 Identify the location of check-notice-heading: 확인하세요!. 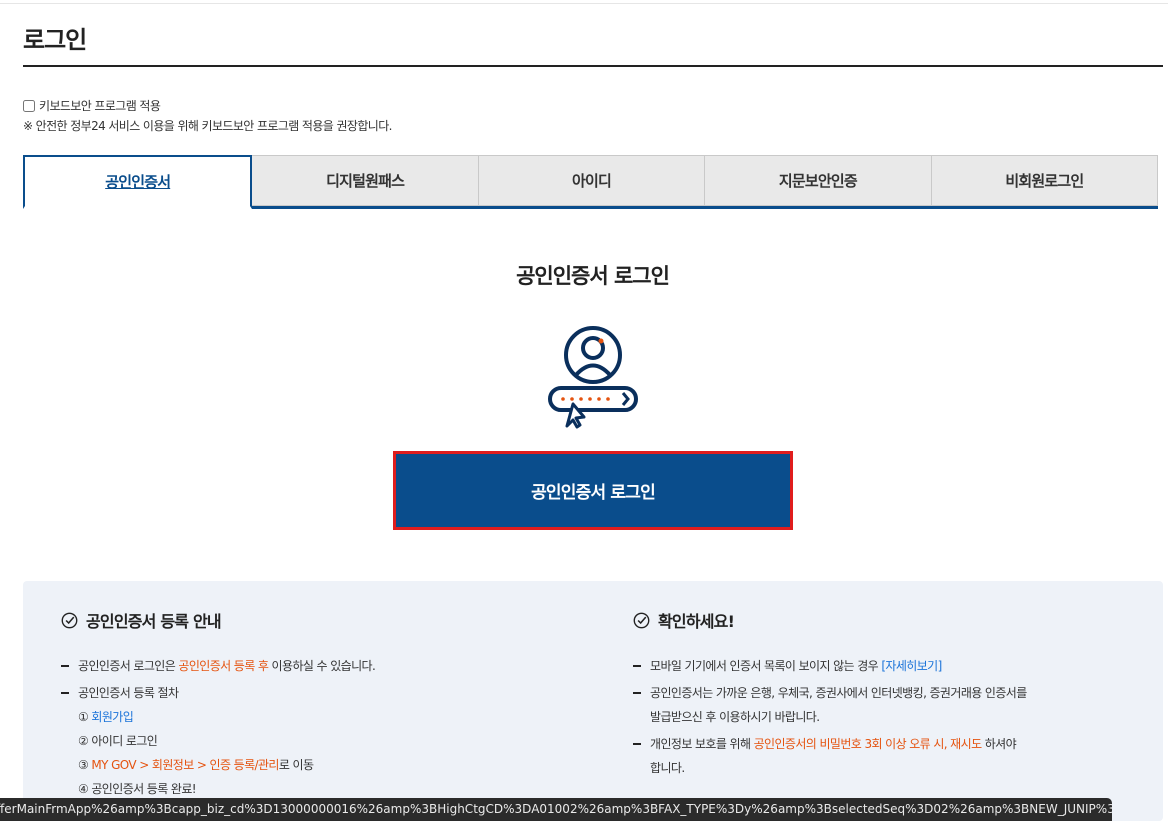
(883, 620).